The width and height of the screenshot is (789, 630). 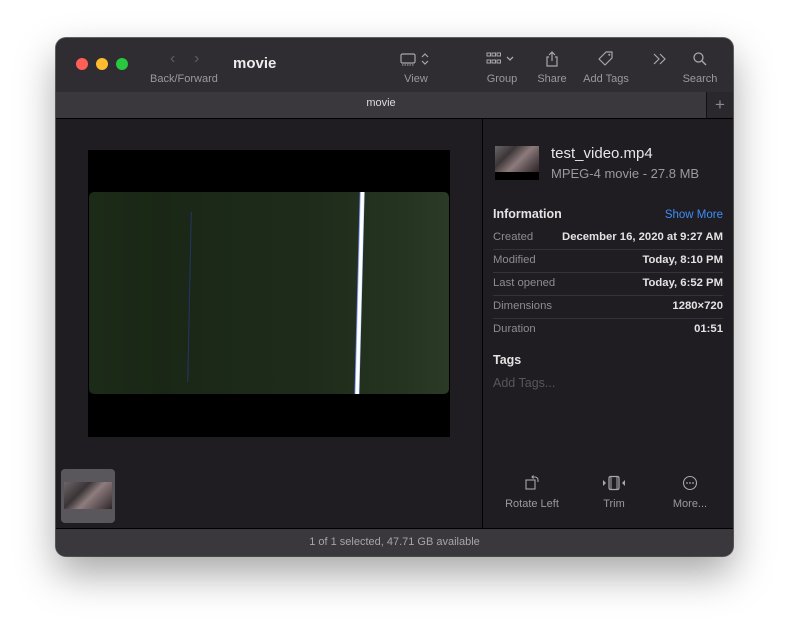 What do you see at coordinates (184, 79) in the screenshot?
I see `back-forward-label: Back/Forward` at bounding box center [184, 79].